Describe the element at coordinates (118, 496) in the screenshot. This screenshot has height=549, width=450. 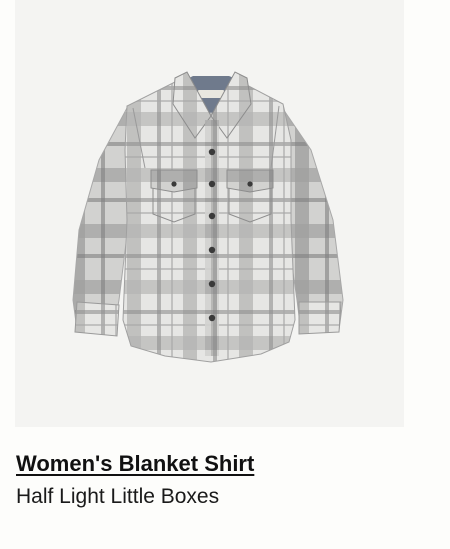
I see `product-variant: Half Light Little Boxes` at that location.